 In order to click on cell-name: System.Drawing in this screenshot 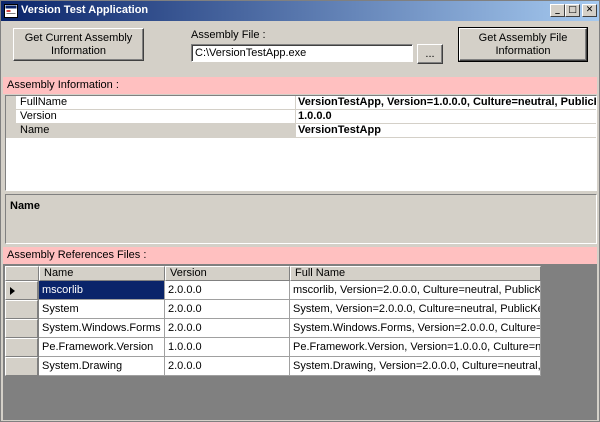, I will do `click(102, 366)`.